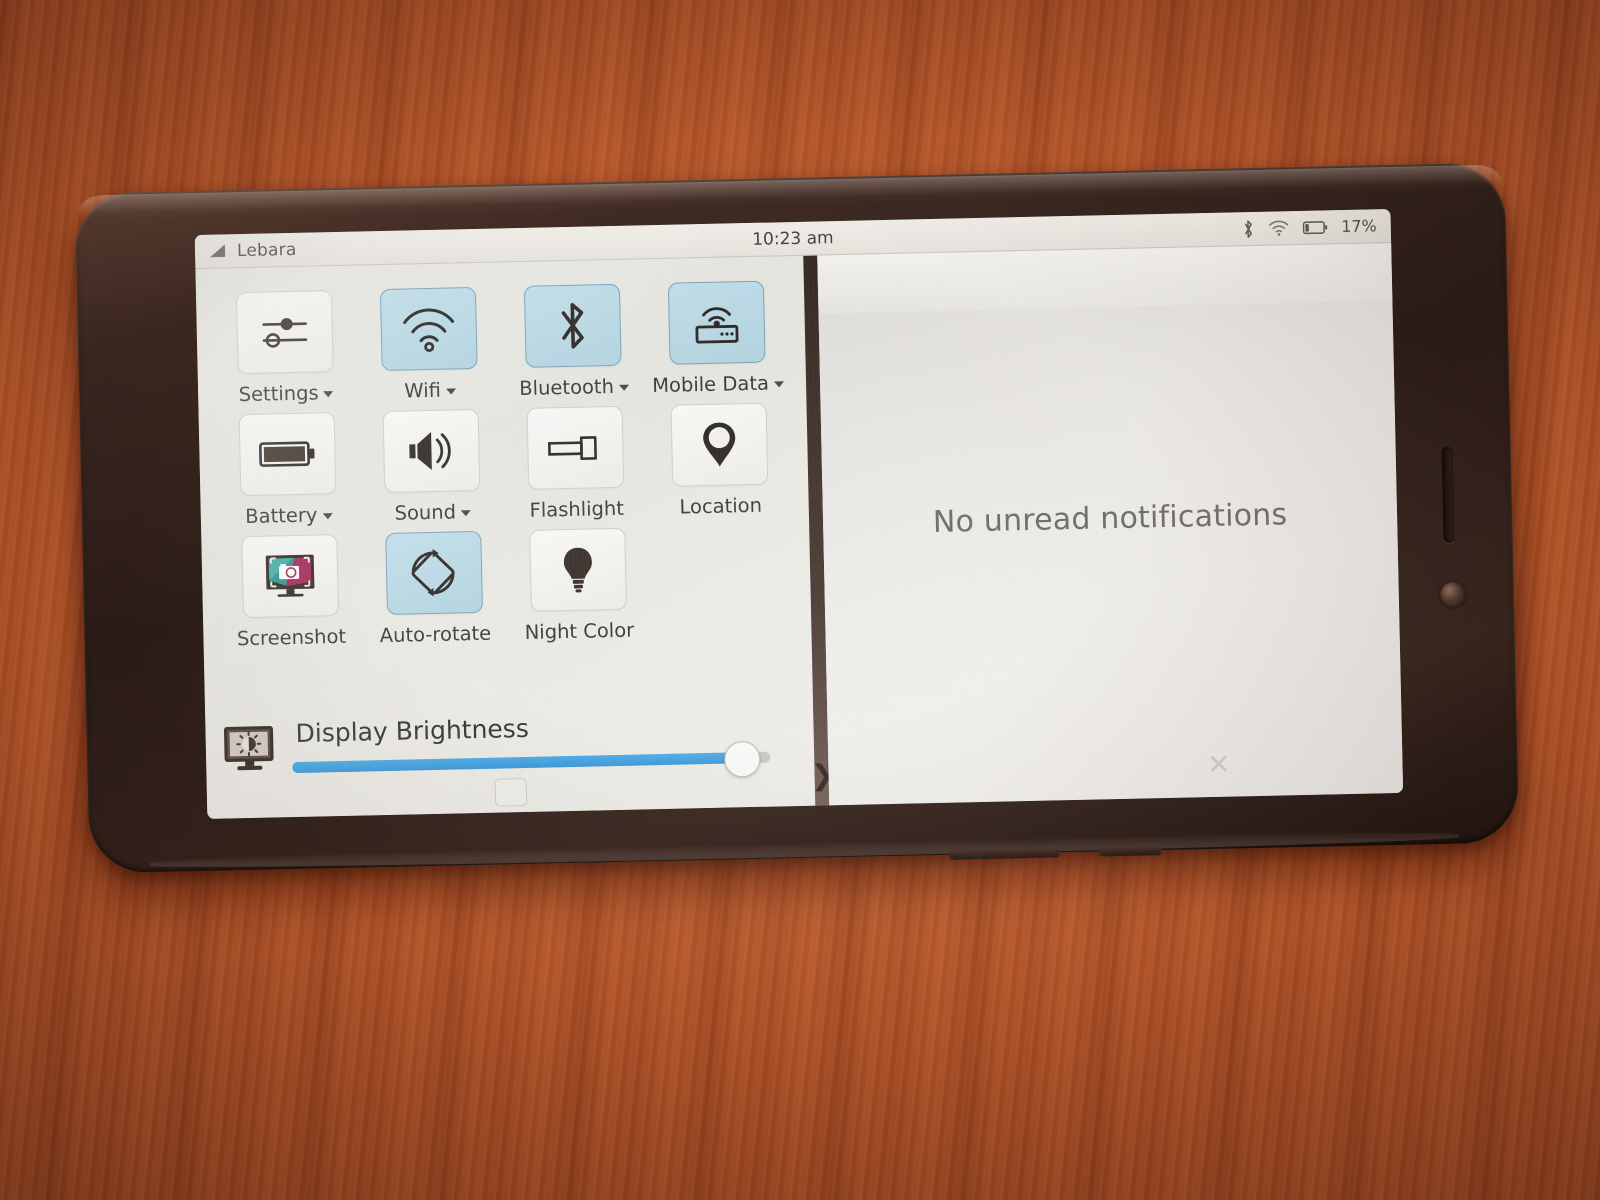  I want to click on display-brightness-row: Display Brightness, so click(509, 743).